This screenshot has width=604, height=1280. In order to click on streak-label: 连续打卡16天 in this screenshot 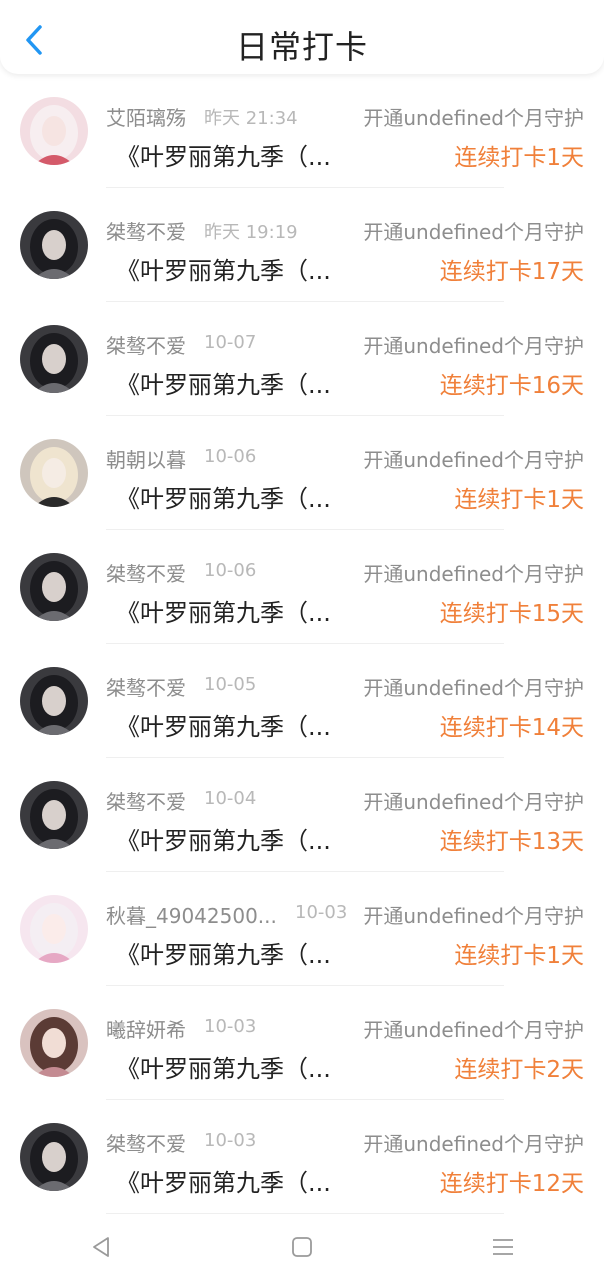, I will do `click(511, 386)`.